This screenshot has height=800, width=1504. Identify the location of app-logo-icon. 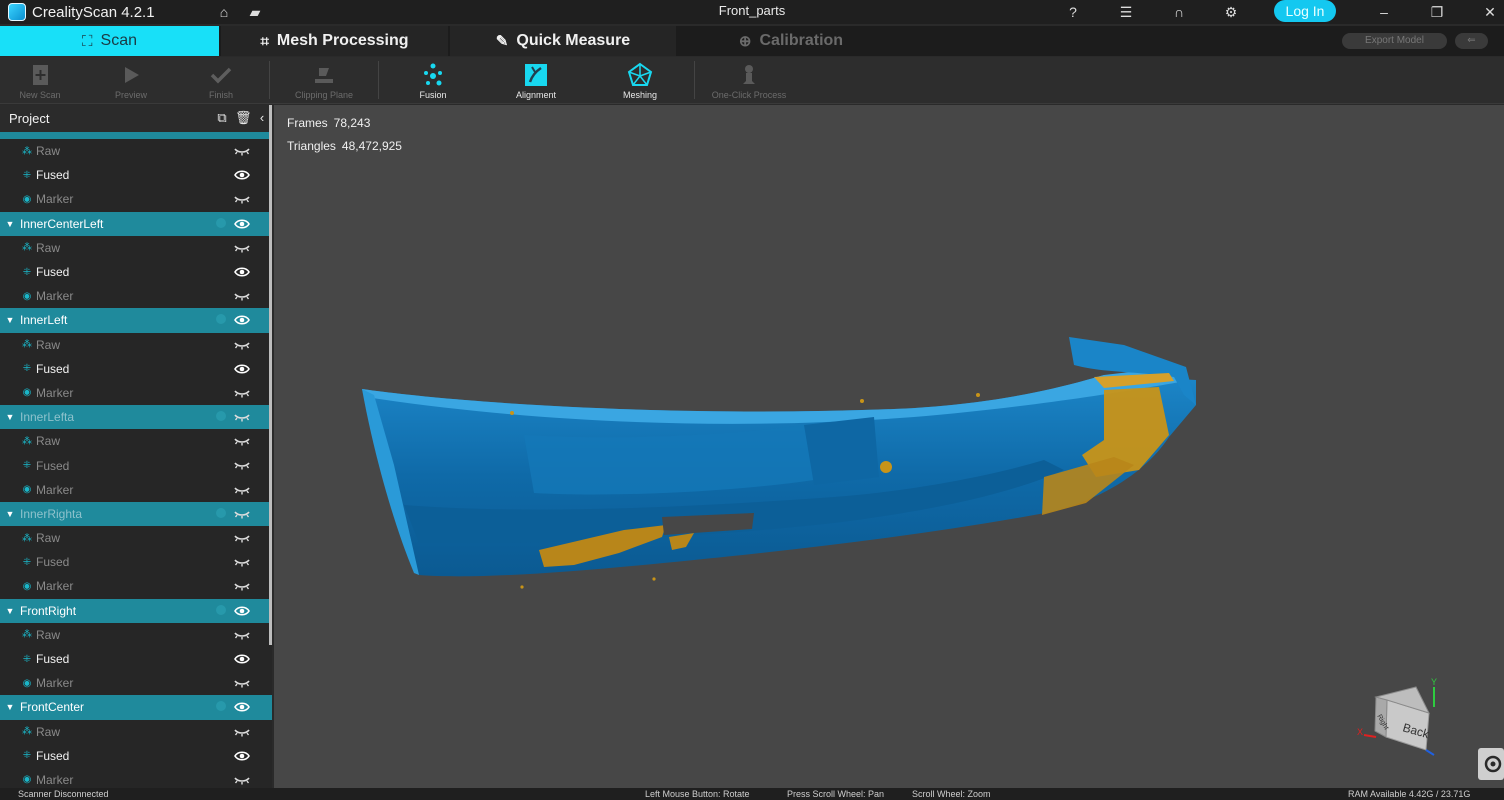
(17, 12).